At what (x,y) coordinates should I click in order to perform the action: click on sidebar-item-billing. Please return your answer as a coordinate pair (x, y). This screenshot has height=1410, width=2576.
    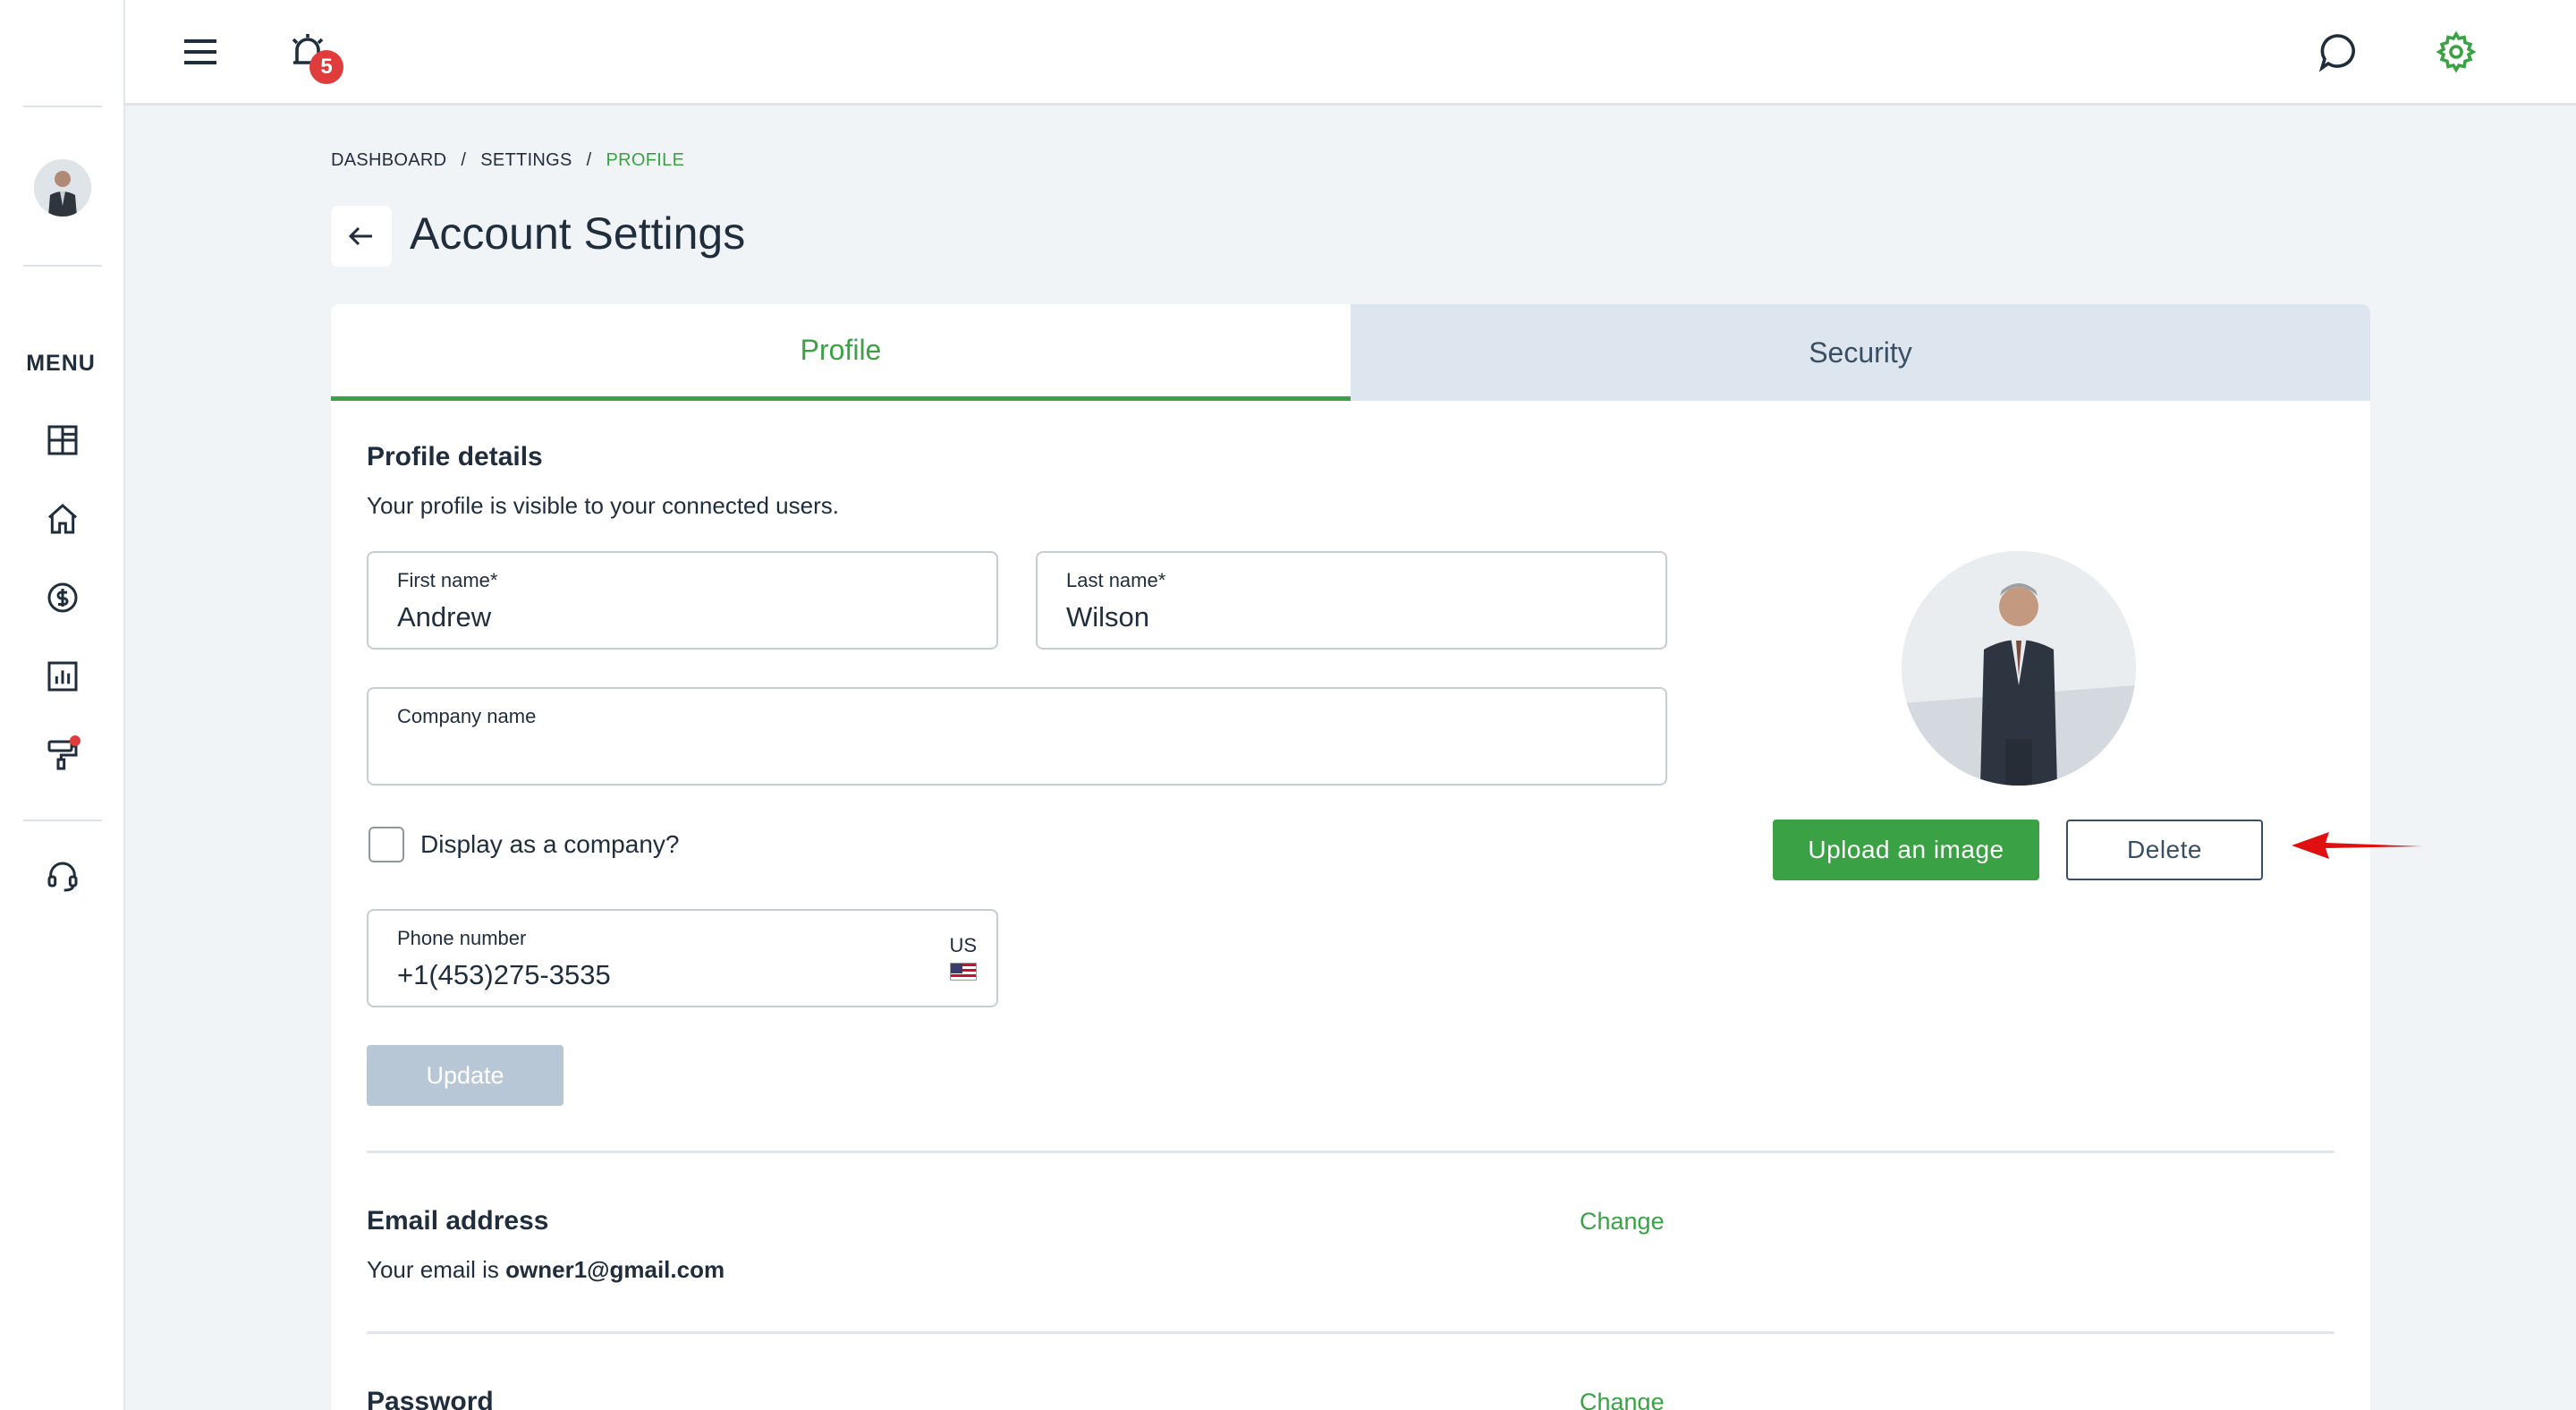
    Looking at the image, I should click on (62, 598).